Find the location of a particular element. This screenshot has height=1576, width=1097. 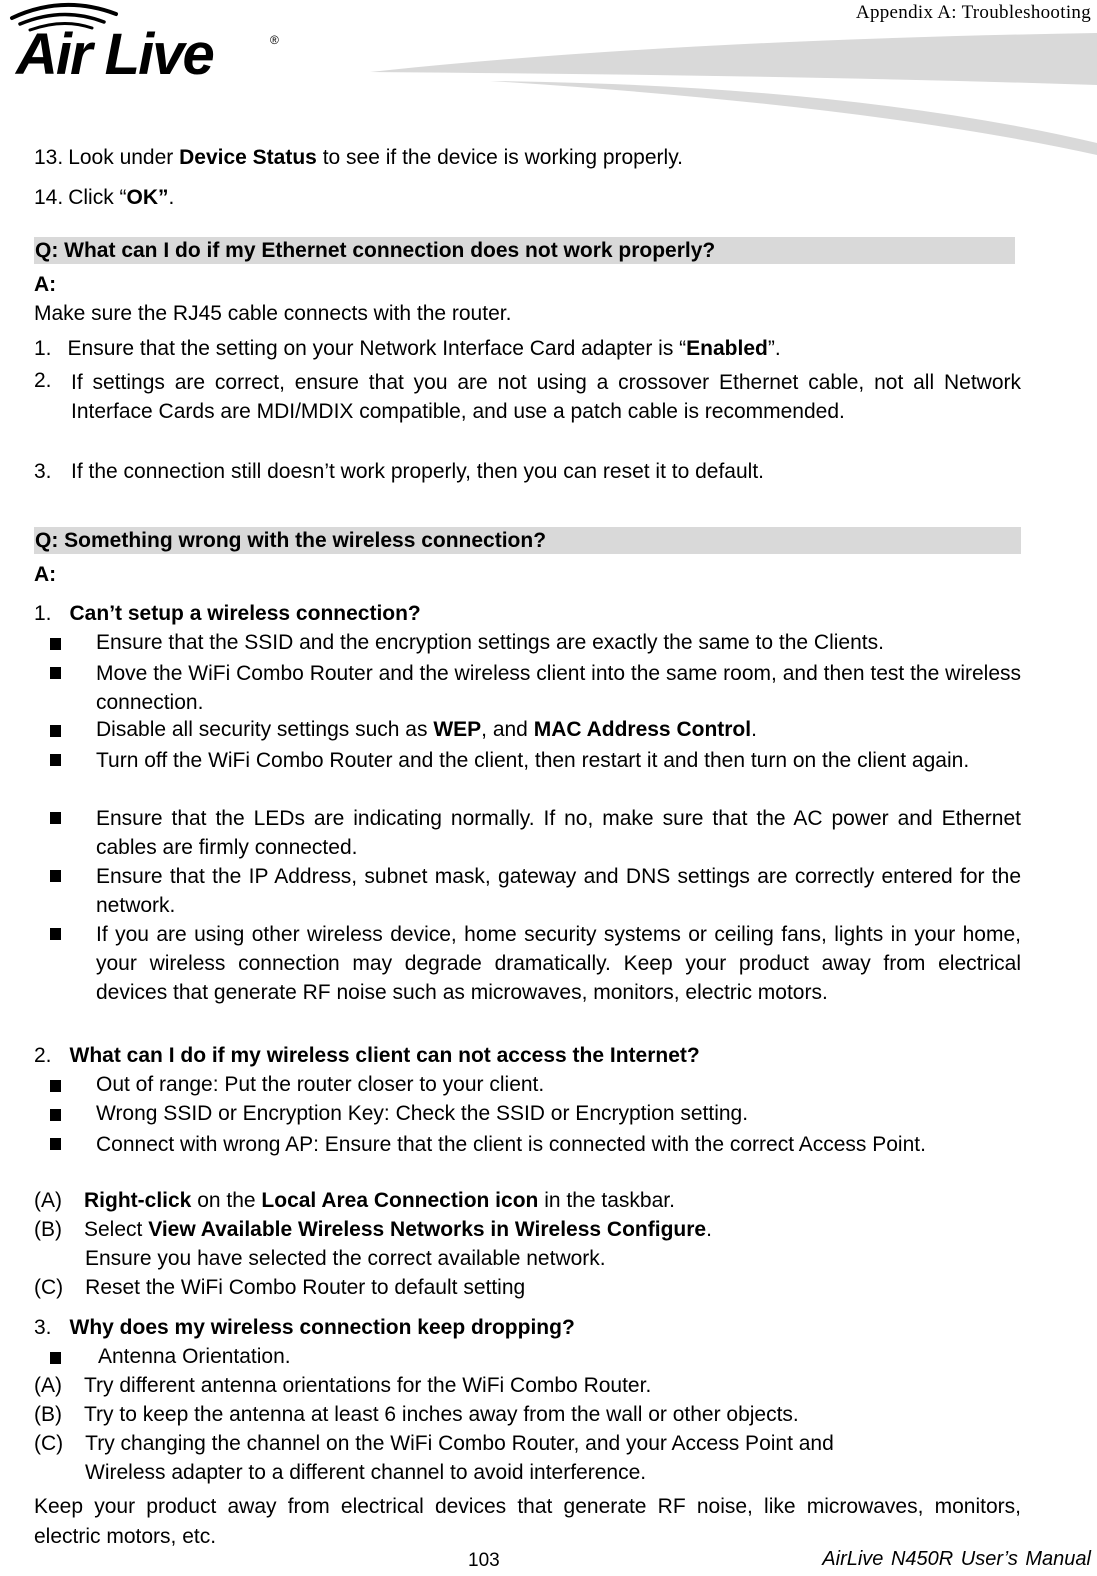

q1-item-2-num: 2. is located at coordinates (43, 380).